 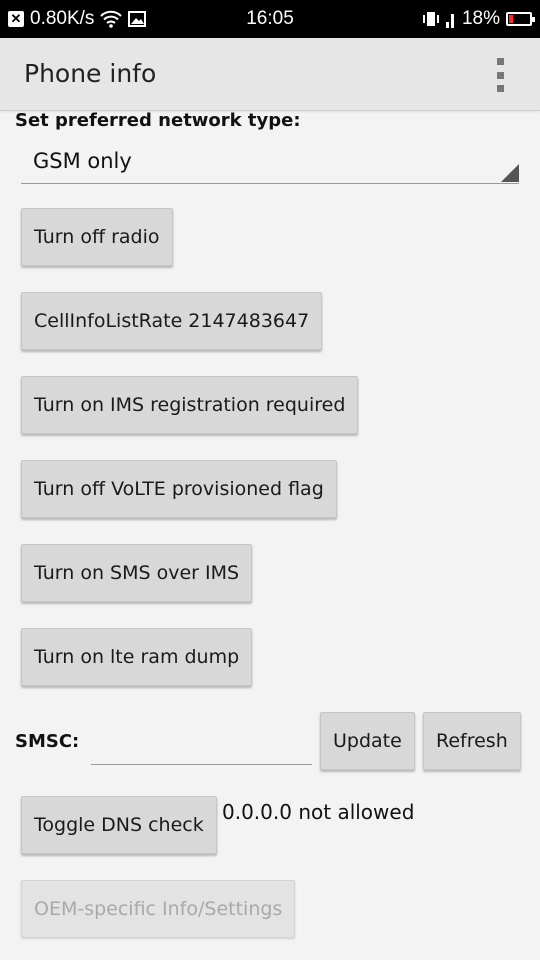 What do you see at coordinates (430, 19) in the screenshot?
I see `vibrate-icon` at bounding box center [430, 19].